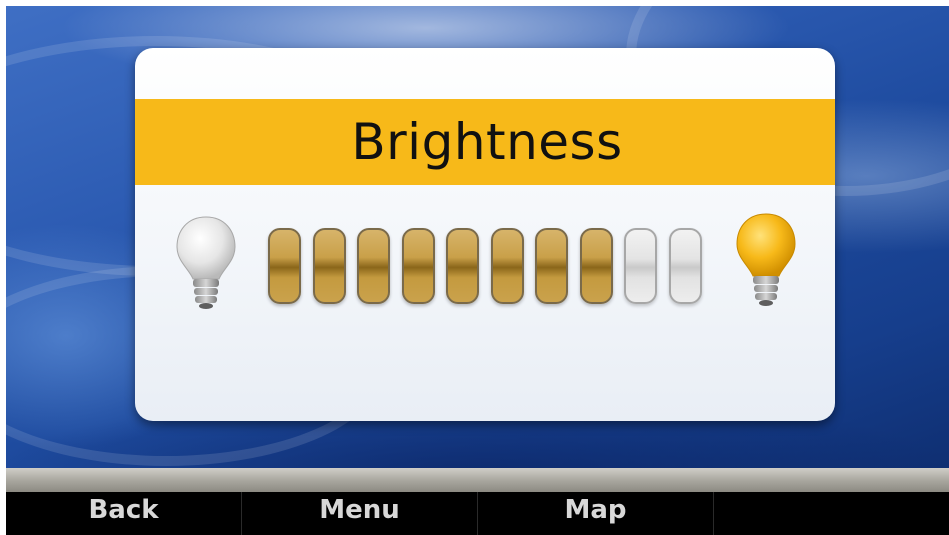 The image size is (949, 535). I want to click on dim-bulb-icon, so click(206, 263).